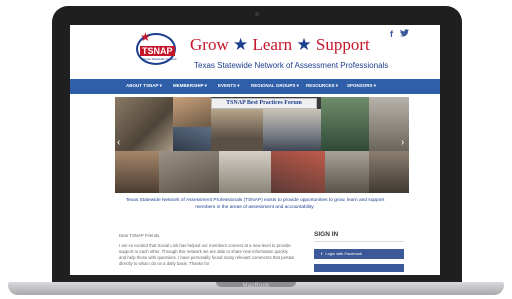 The height and width of the screenshot is (299, 512). Describe the element at coordinates (140, 235) in the screenshot. I see `letter-greeting: Dear TSNAP Friends,` at that location.